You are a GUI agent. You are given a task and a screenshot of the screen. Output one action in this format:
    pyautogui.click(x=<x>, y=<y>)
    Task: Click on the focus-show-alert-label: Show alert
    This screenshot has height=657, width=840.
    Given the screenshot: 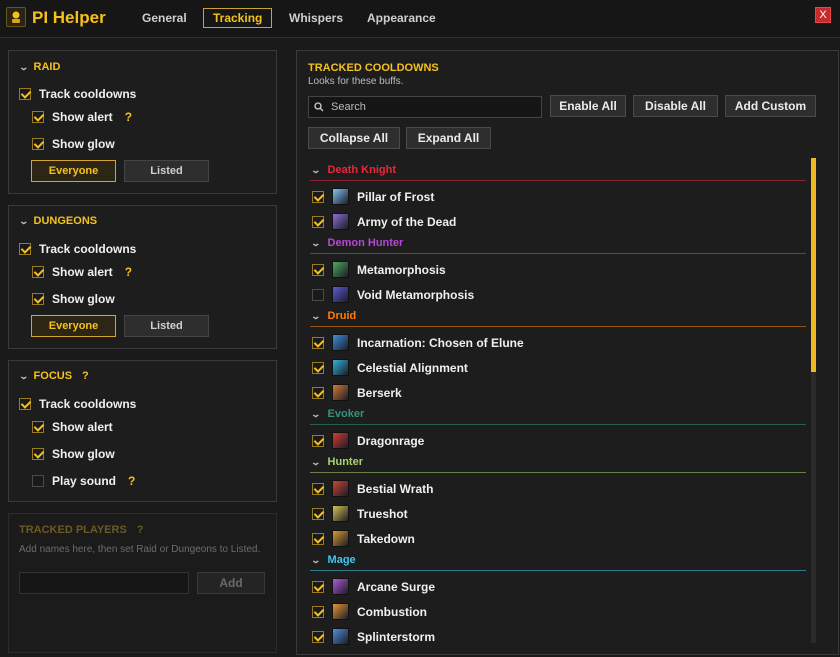 What is the action you would take?
    pyautogui.click(x=82, y=427)
    